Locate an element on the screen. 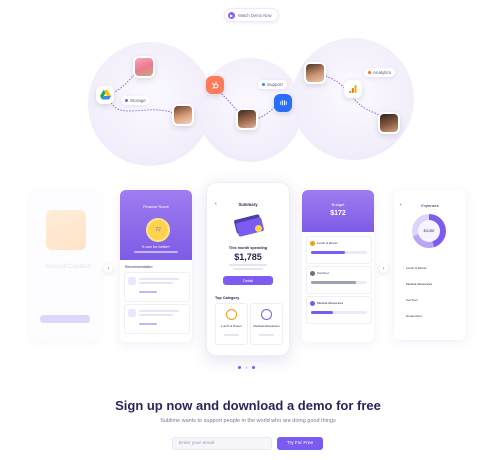  expense-item-fuel: Car Fuel is located at coordinates (412, 300).